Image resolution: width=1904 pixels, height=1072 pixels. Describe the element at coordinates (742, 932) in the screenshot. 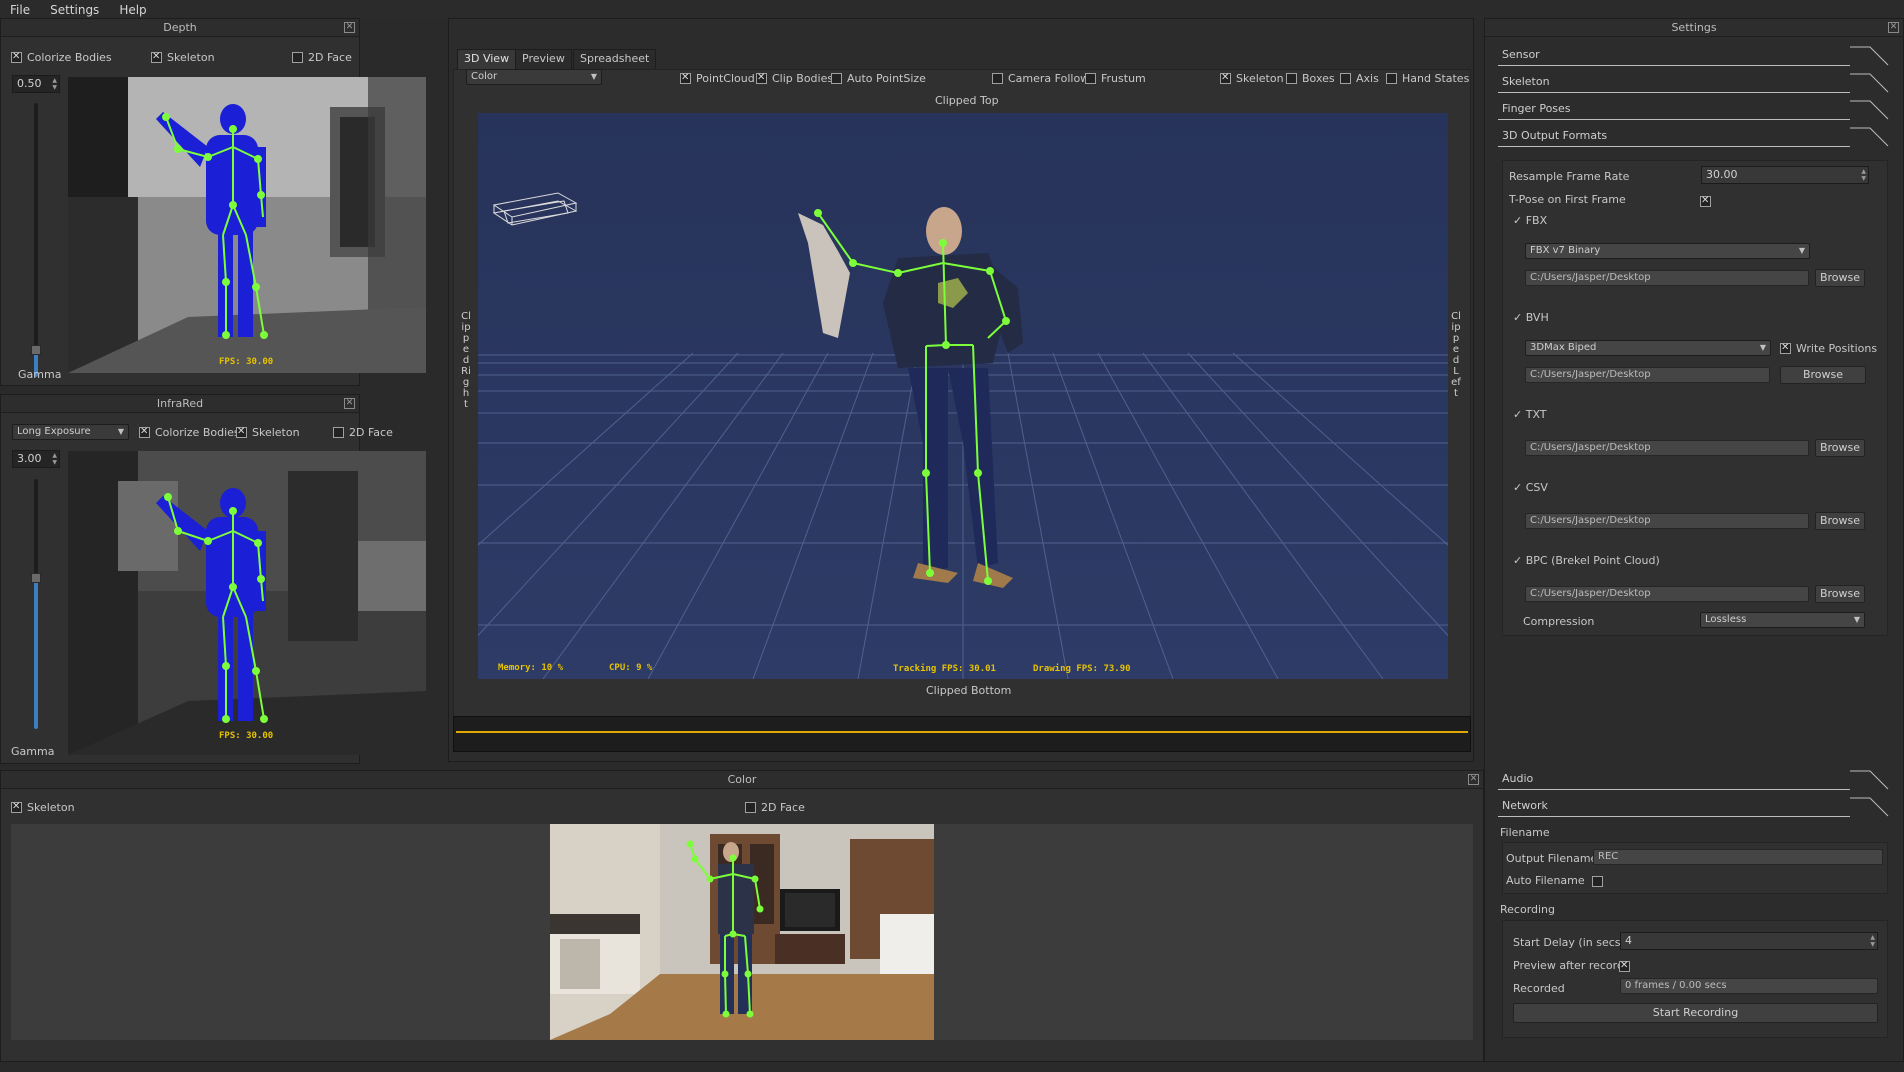

I see `color-image` at that location.